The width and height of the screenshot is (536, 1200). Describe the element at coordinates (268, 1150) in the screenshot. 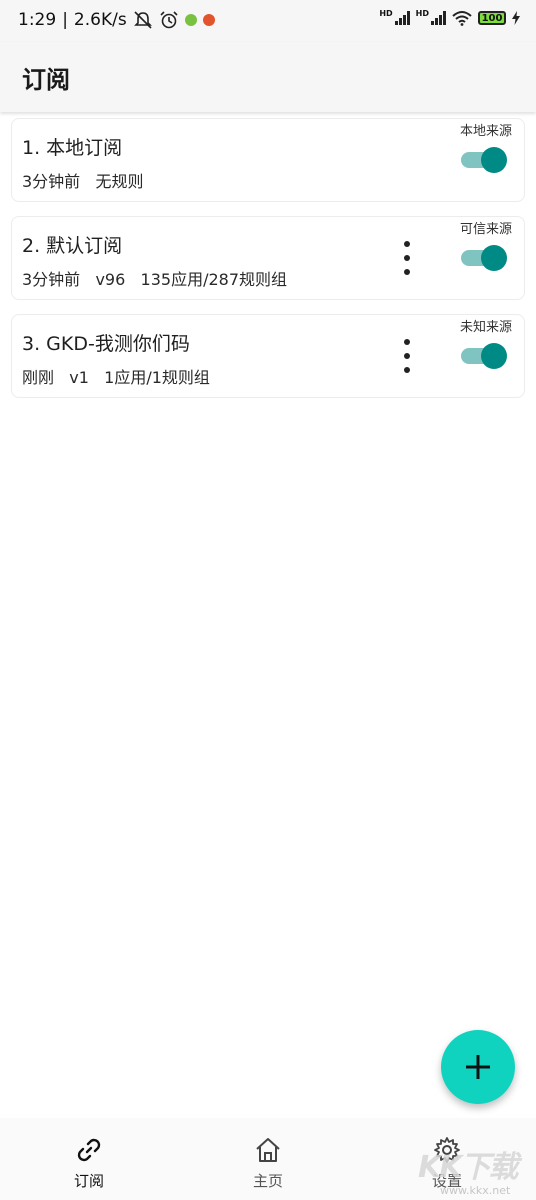

I see `home-icon` at that location.